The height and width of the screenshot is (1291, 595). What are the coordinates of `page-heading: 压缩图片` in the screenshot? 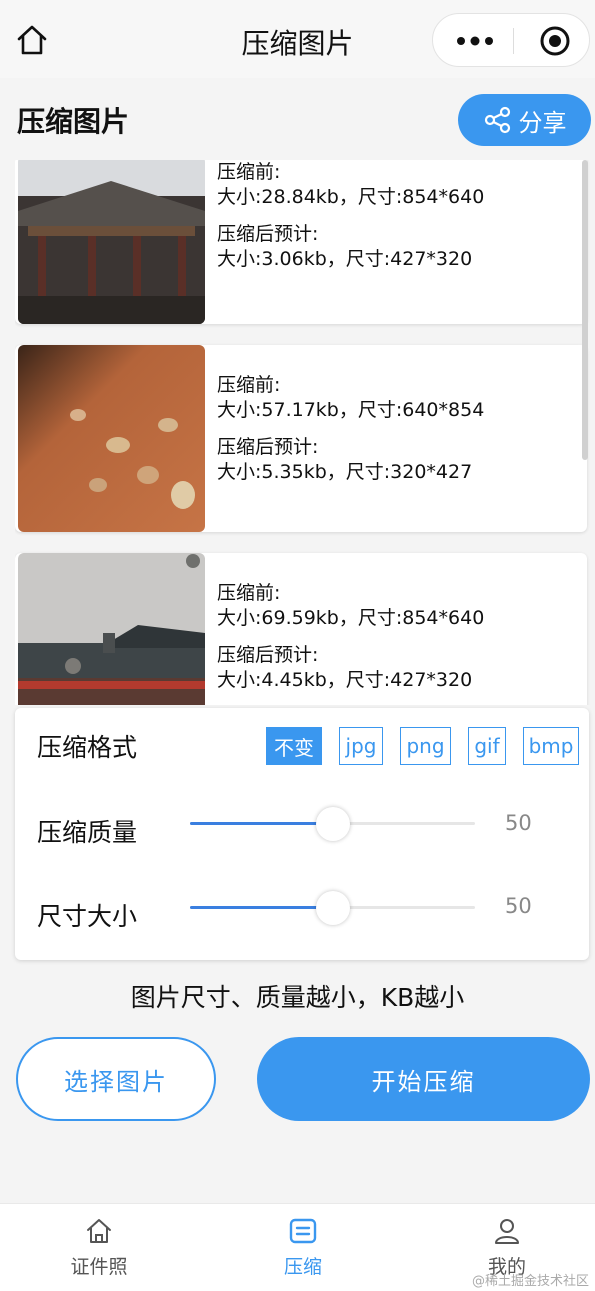 It's located at (73, 121).